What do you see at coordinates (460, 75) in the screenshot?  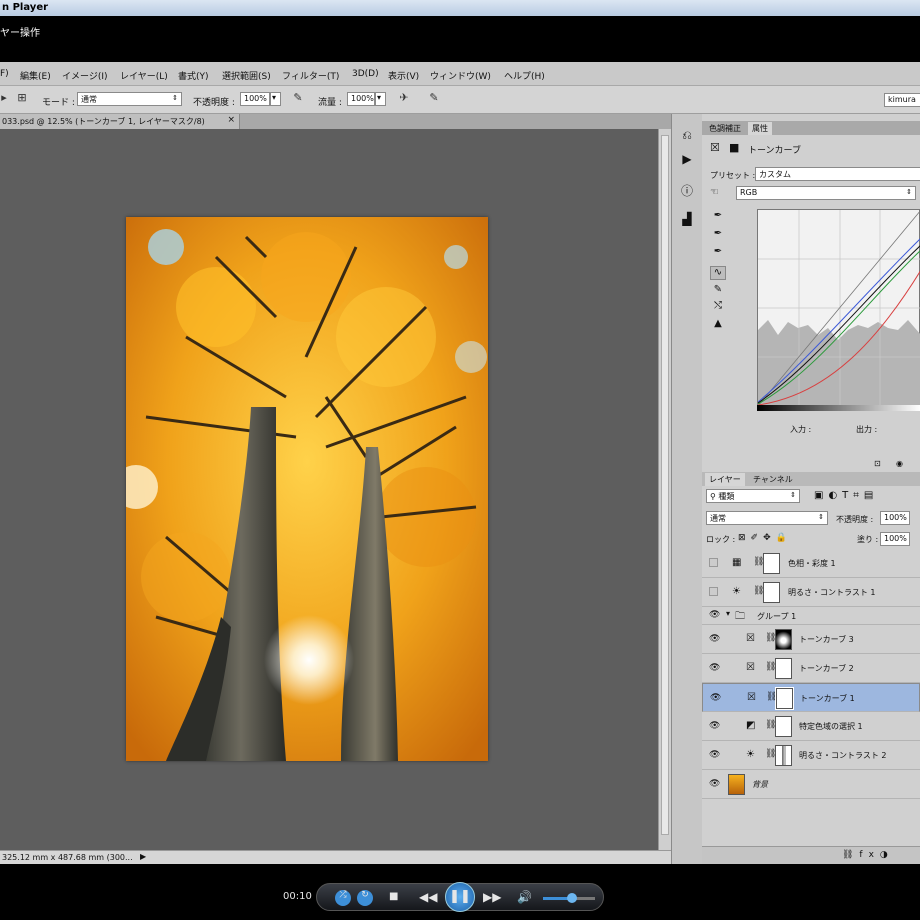 I see `menu-window: ウィンドウ(W)` at bounding box center [460, 75].